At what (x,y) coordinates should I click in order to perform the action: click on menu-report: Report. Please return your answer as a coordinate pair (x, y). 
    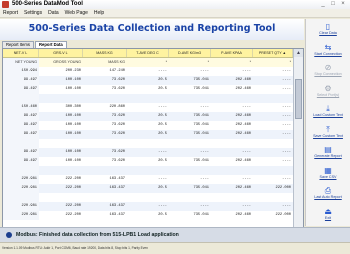
    Looking at the image, I should click on (10, 13).